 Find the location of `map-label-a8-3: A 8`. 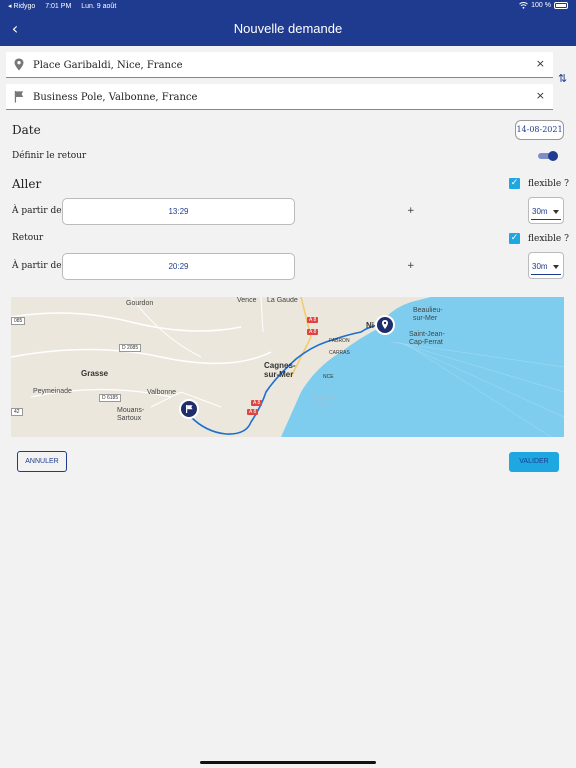

map-label-a8-3: A 8 is located at coordinates (257, 403).